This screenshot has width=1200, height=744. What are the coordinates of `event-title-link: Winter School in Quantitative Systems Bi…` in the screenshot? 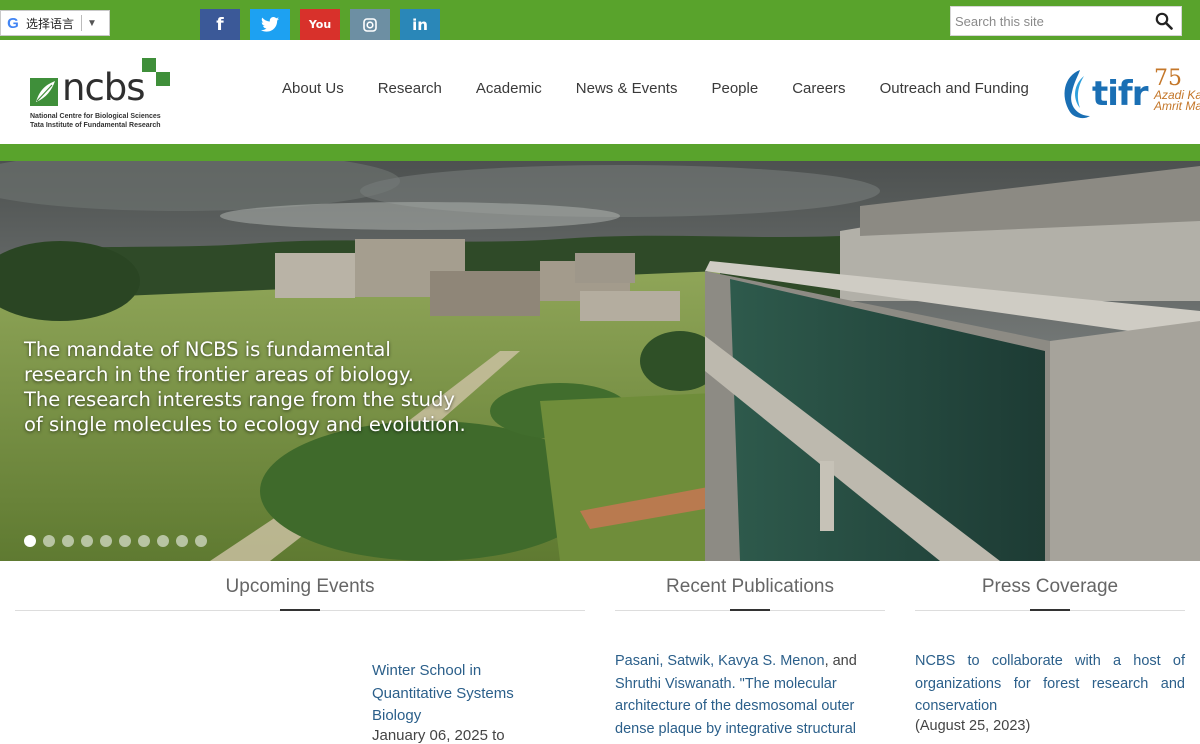 It's located at (457, 694).